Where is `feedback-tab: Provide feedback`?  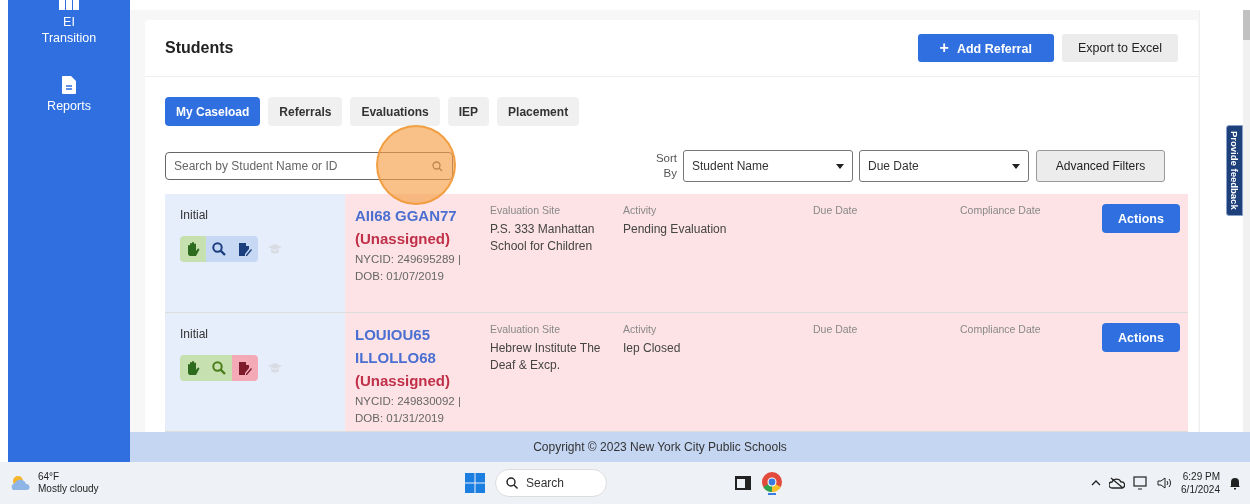
feedback-tab: Provide feedback is located at coordinates (1234, 170).